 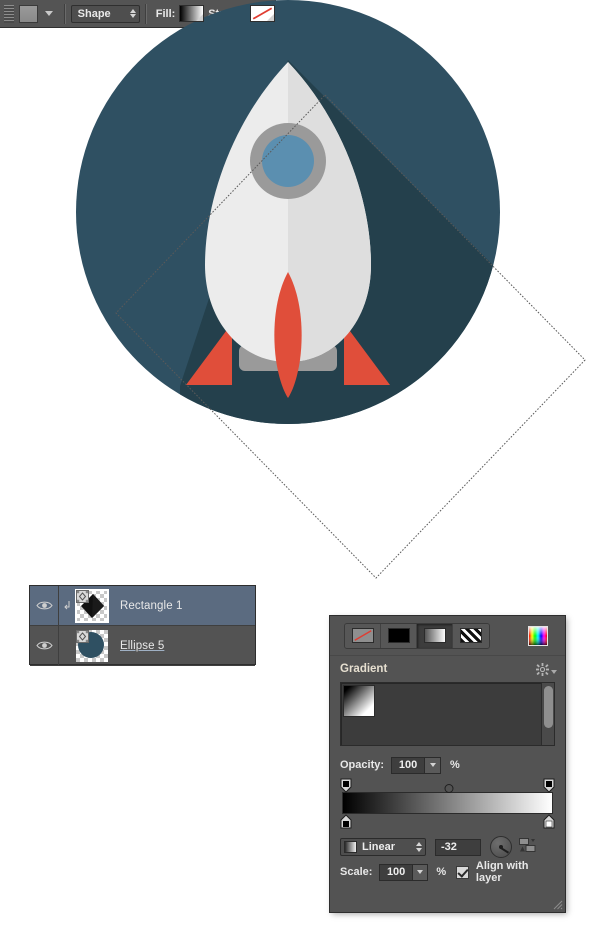 I want to click on gradient-midpoint-marker, so click(x=448, y=788).